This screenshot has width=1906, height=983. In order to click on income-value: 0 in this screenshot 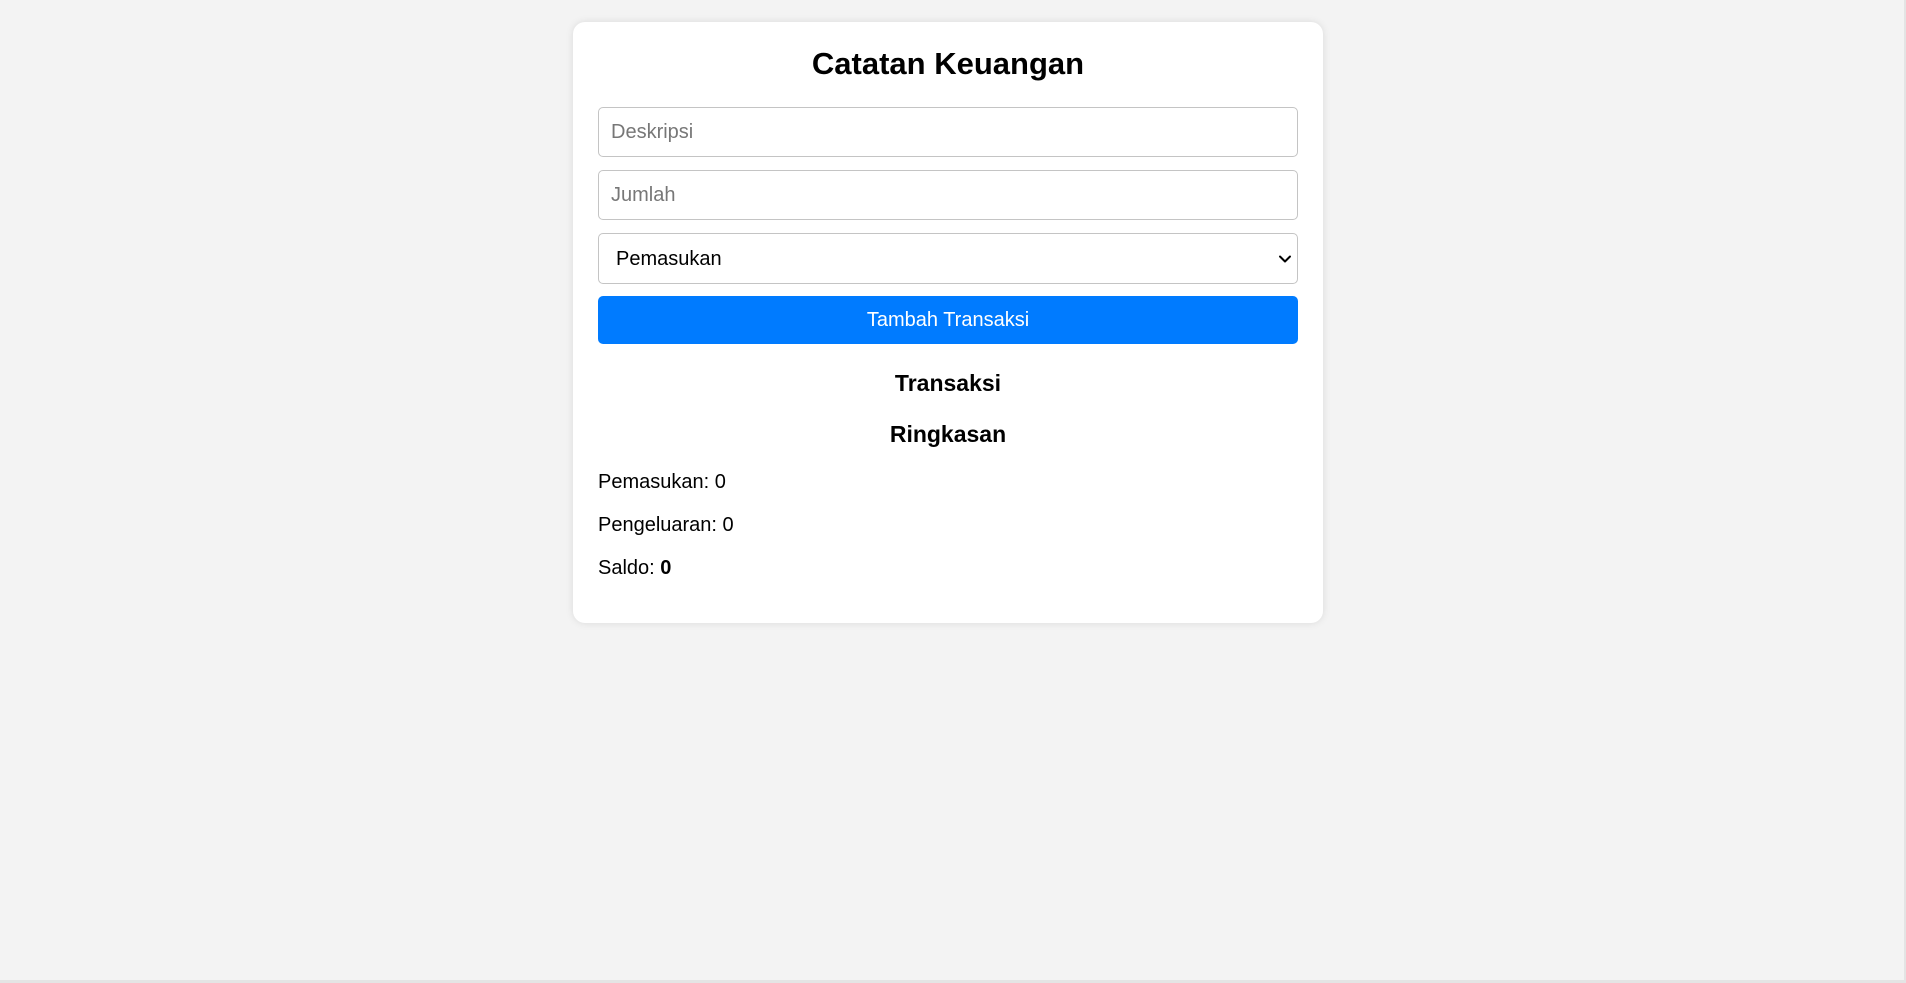, I will do `click(720, 482)`.